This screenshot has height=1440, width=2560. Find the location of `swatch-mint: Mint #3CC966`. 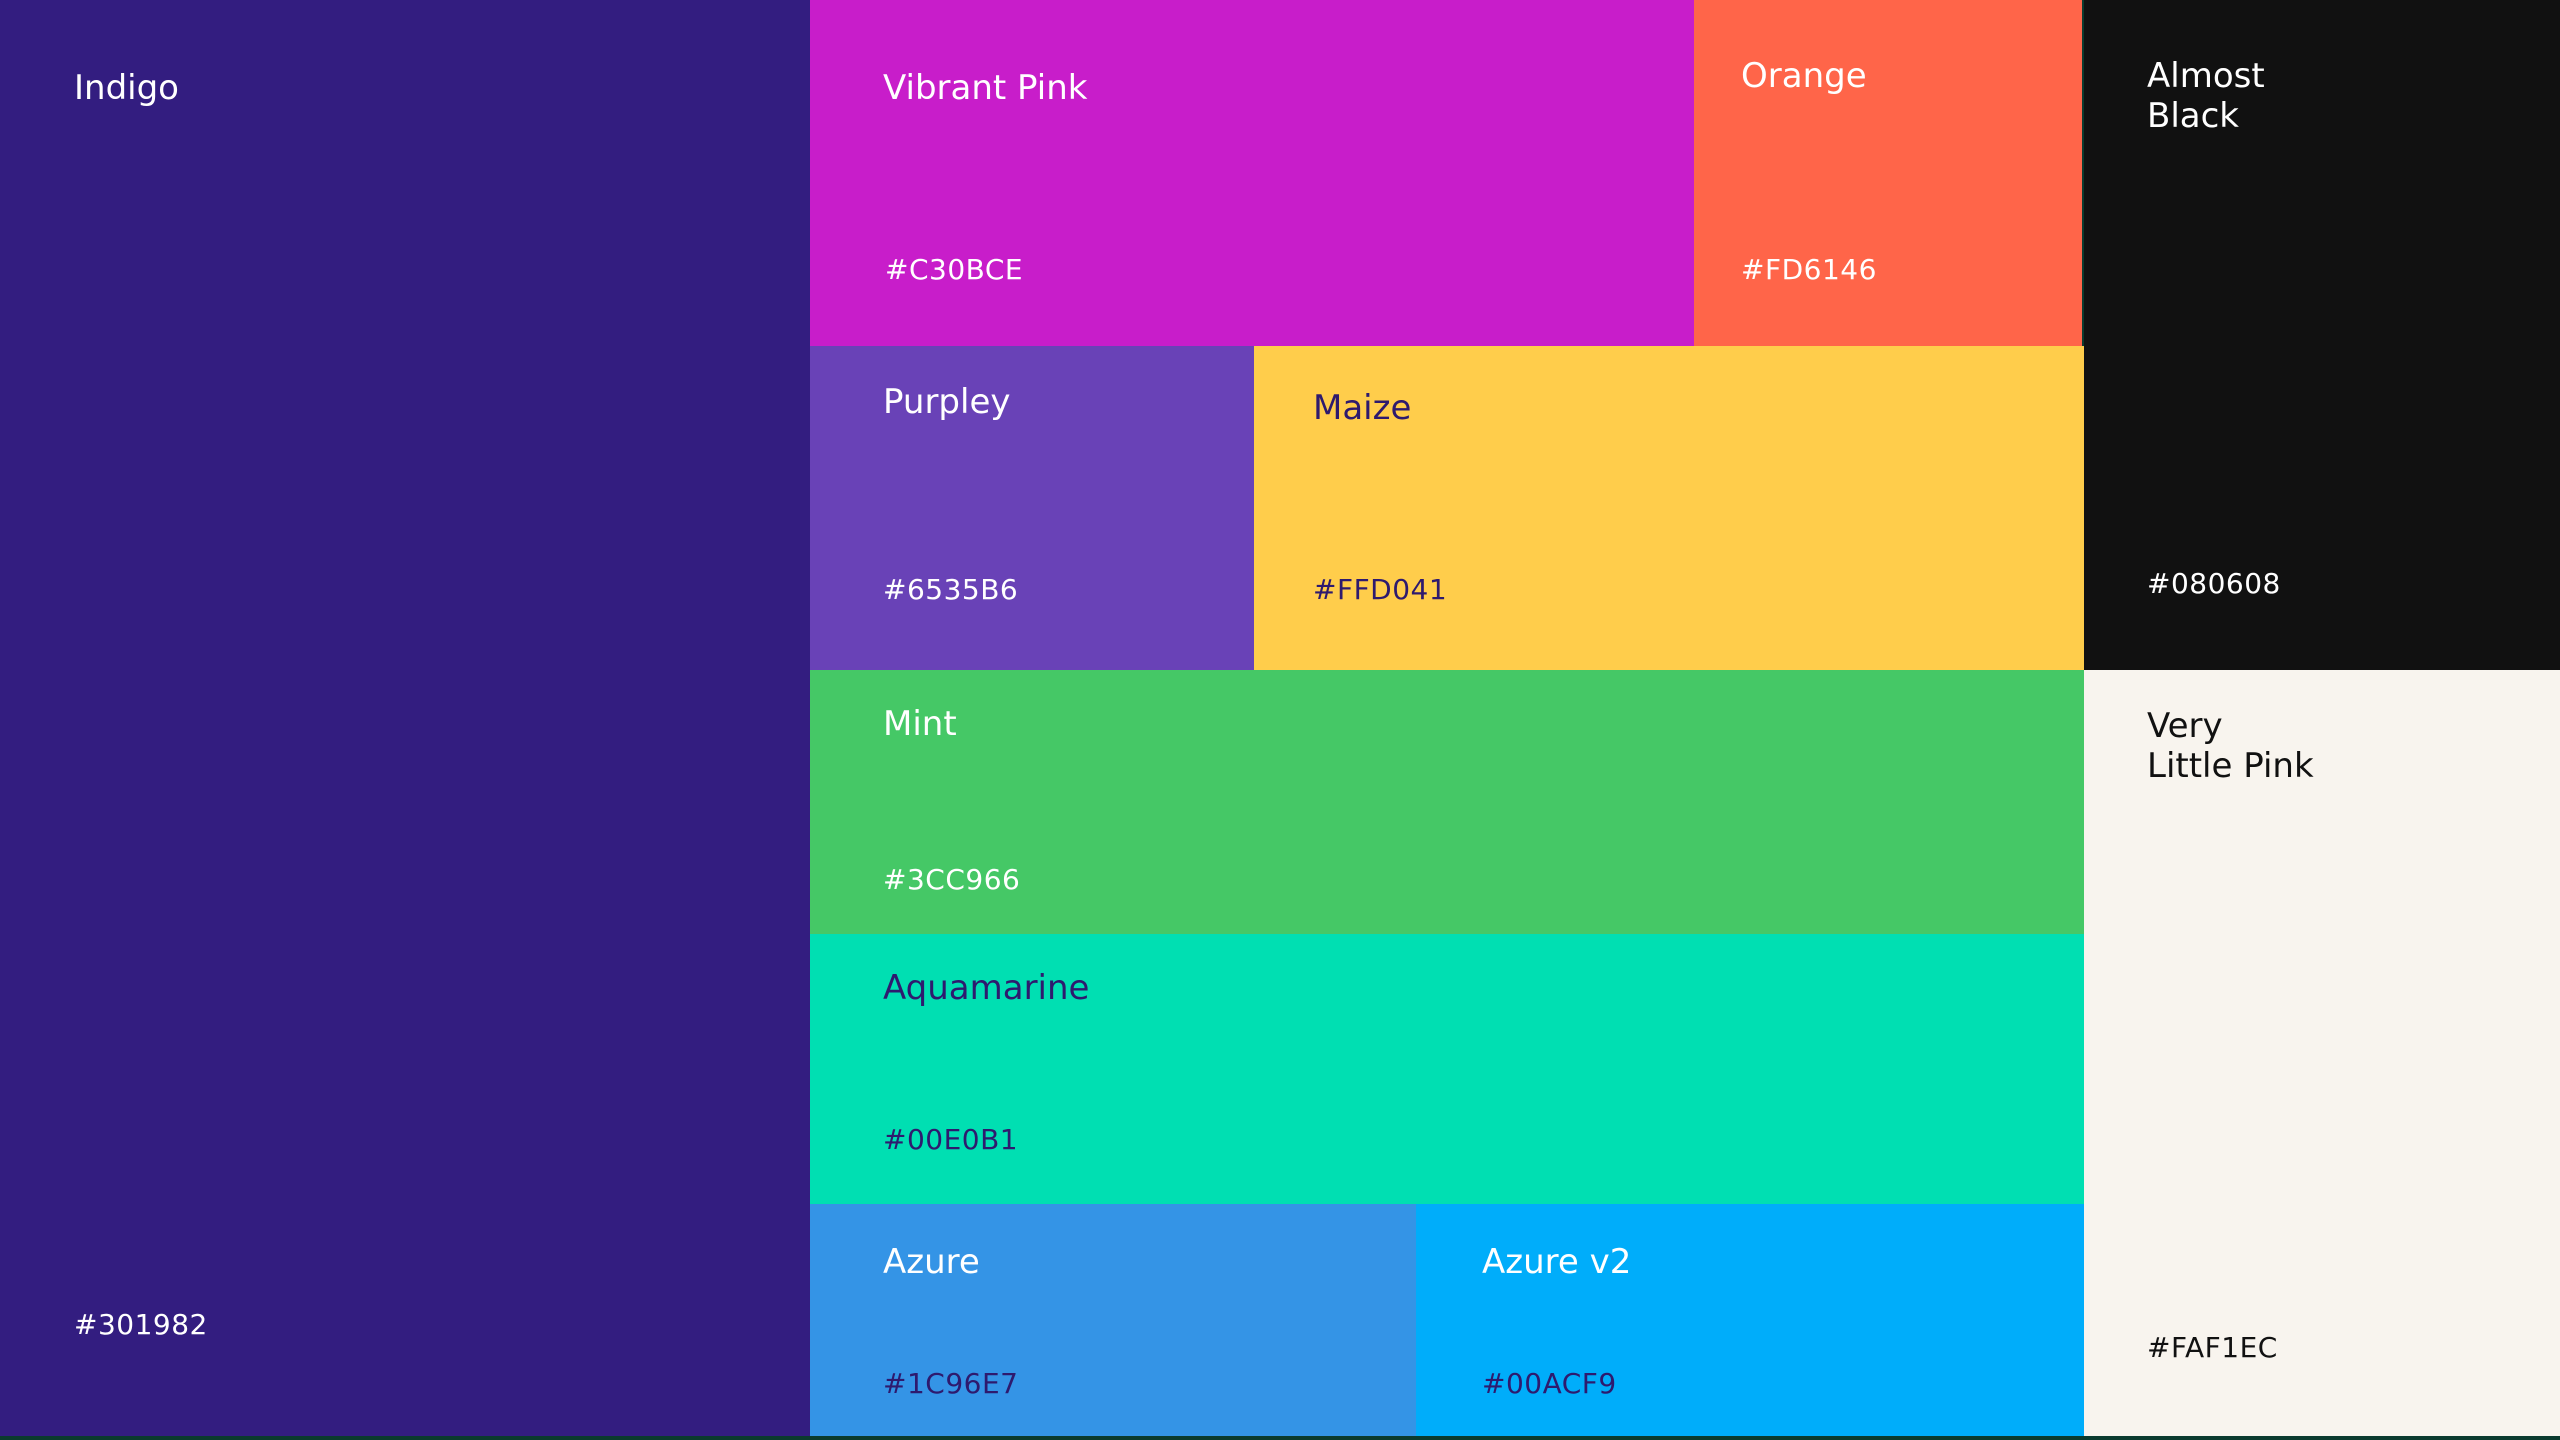

swatch-mint: Mint #3CC966 is located at coordinates (1447, 802).